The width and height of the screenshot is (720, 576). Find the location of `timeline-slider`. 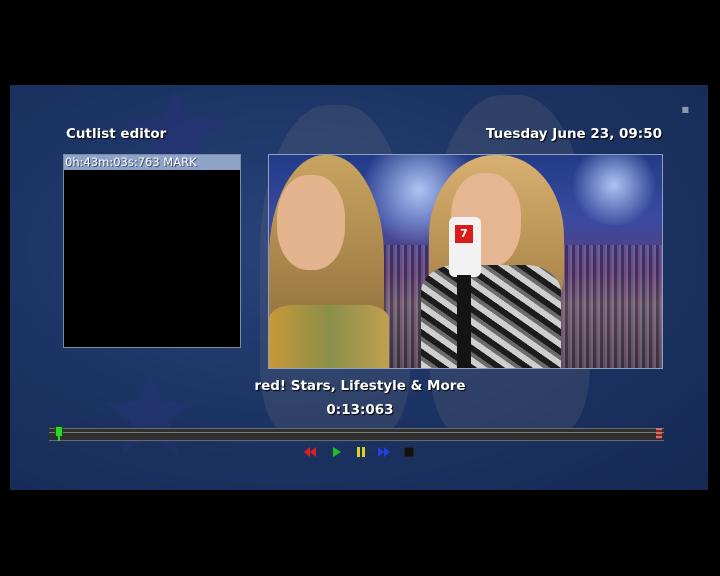

timeline-slider is located at coordinates (356, 433).